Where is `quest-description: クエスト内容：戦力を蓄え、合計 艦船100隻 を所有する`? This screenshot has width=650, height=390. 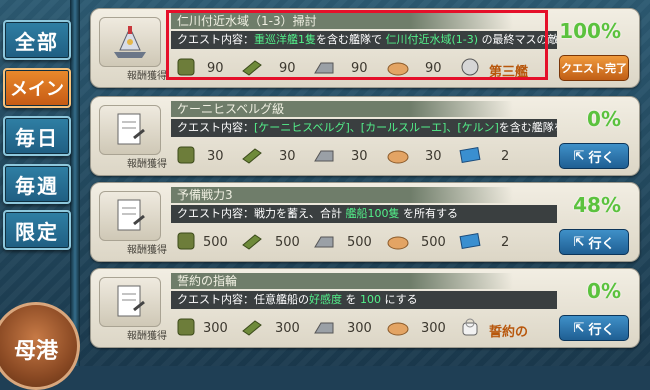 quest-description: クエスト内容：戦力を蓄え、合計 艦船100隻 を所有する is located at coordinates (364, 214).